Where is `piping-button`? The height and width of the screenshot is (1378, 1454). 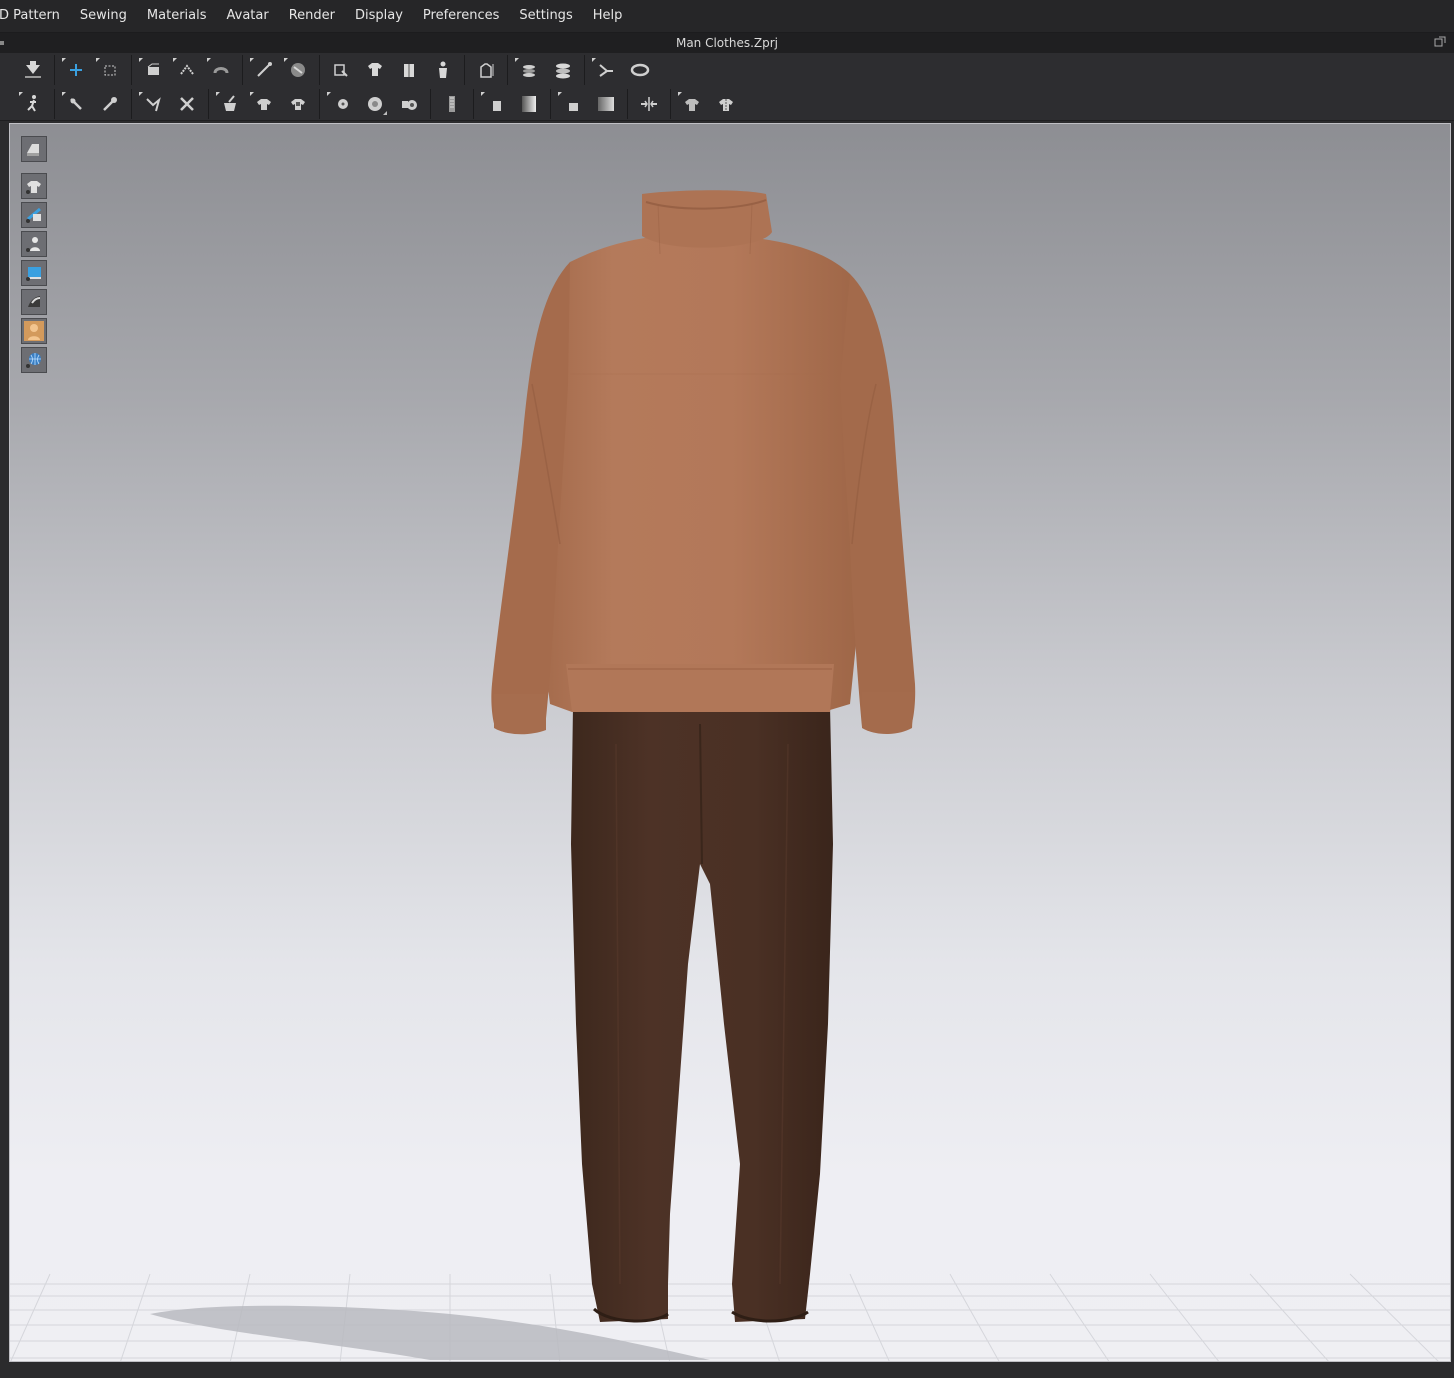
piping-button is located at coordinates (572, 104).